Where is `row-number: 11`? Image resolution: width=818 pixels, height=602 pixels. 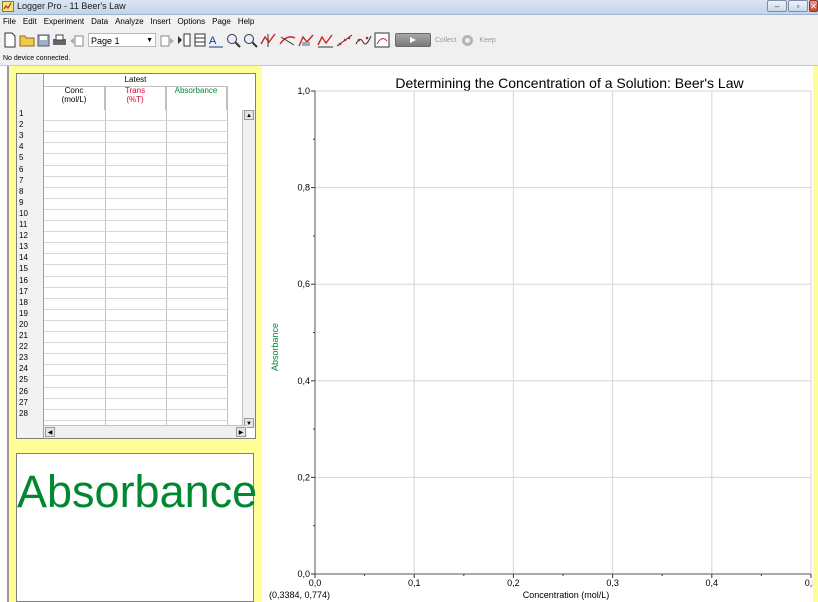 row-number: 11 is located at coordinates (23, 224).